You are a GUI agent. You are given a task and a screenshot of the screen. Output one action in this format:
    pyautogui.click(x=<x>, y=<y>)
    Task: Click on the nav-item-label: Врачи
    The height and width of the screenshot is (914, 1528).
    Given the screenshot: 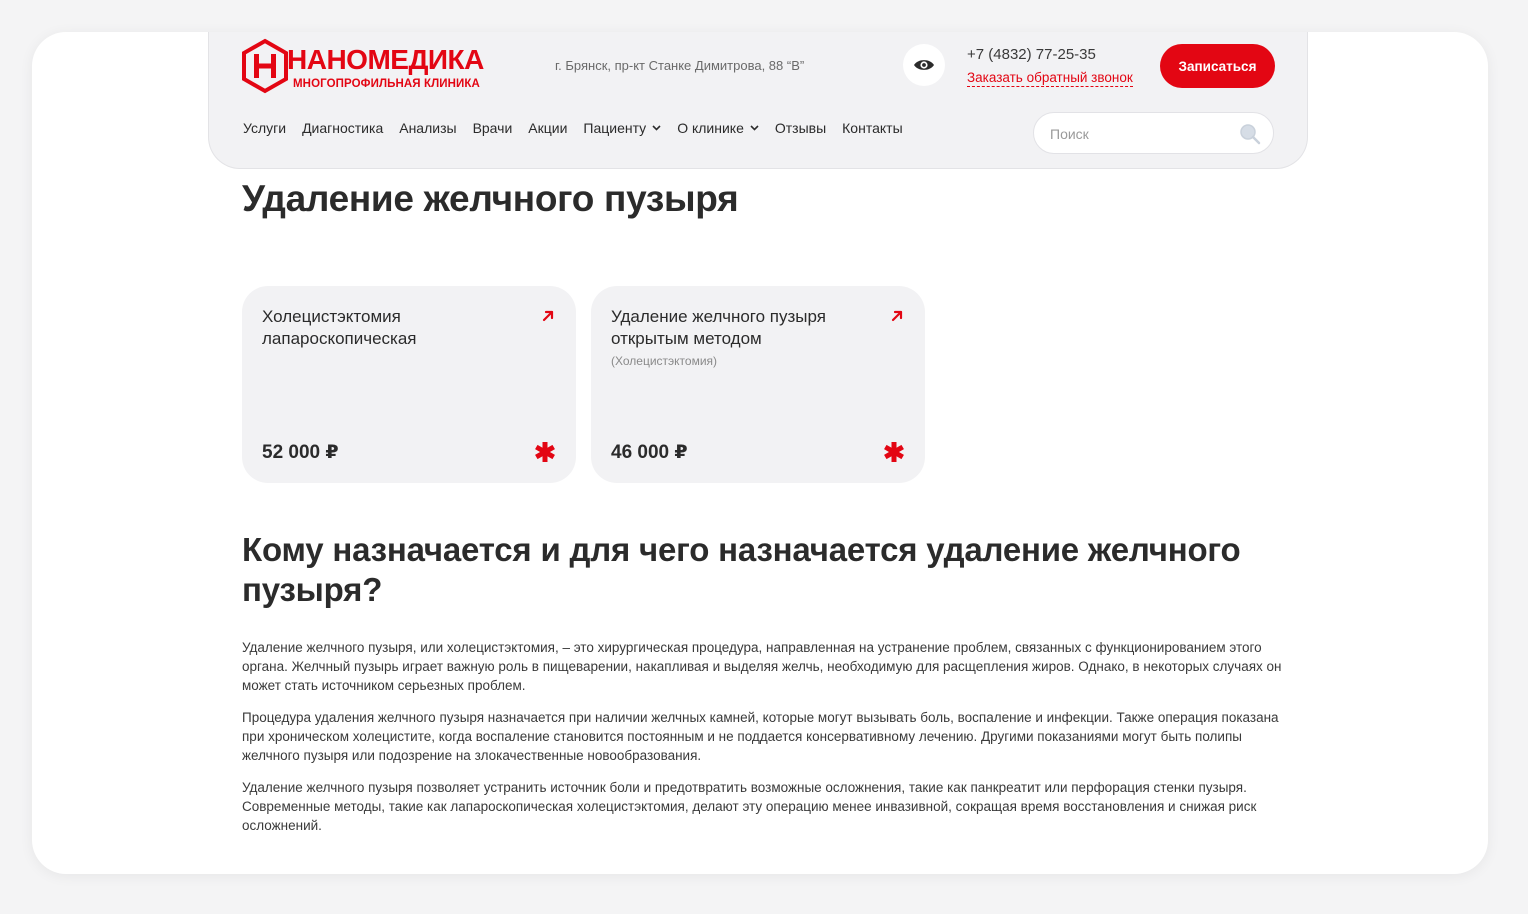 What is the action you would take?
    pyautogui.click(x=492, y=128)
    